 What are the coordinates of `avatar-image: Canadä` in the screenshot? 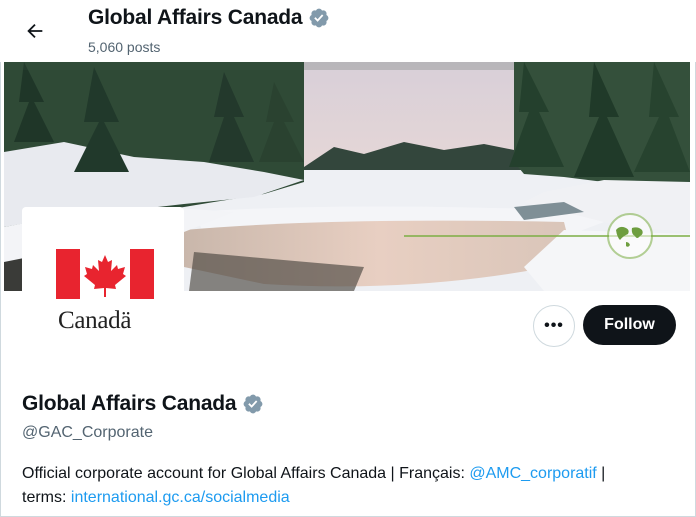 It's located at (103, 285).